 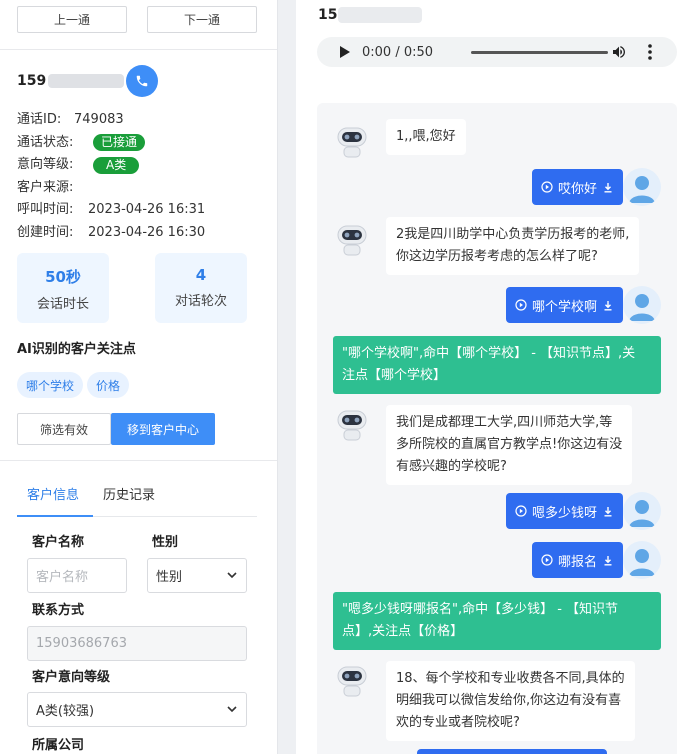 What do you see at coordinates (45, 164) in the screenshot?
I see `intent-label: 意向等级:` at bounding box center [45, 164].